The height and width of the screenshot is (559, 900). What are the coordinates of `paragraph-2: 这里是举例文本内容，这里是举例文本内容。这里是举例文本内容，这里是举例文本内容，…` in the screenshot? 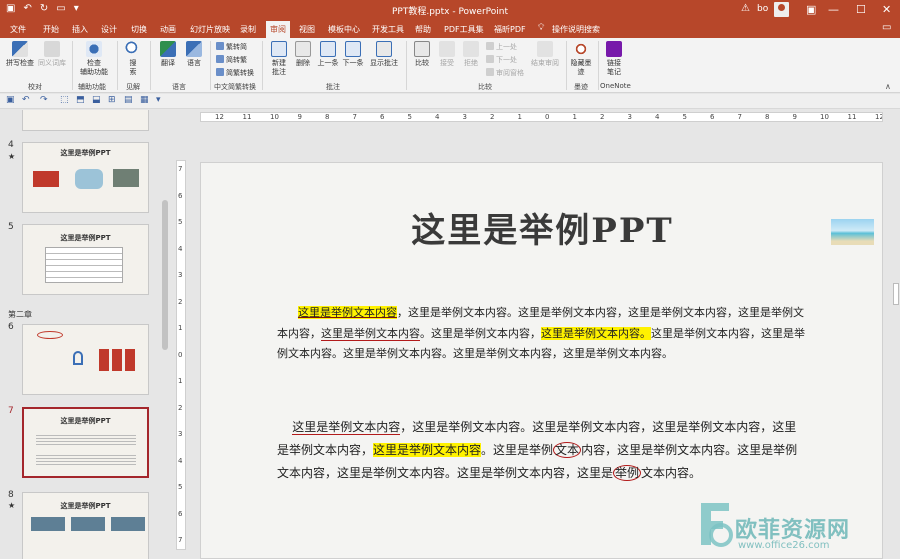 It's located at (542, 450).